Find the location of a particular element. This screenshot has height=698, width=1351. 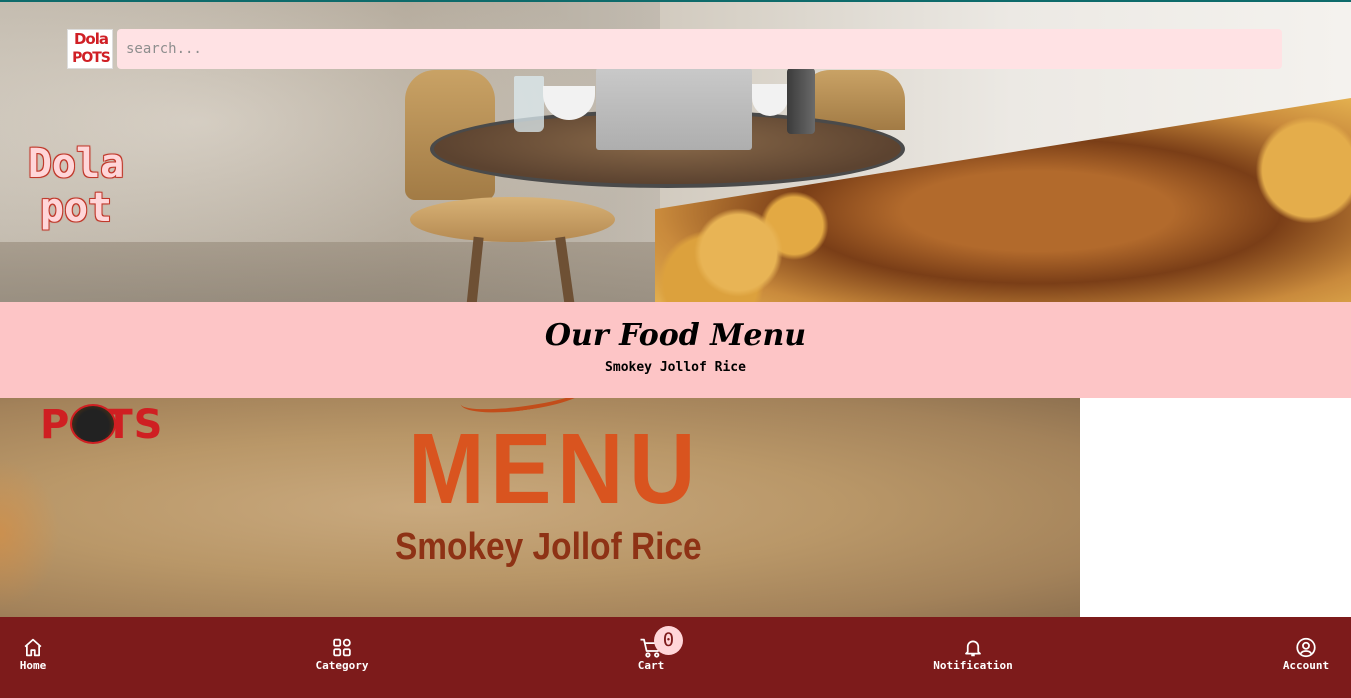

menu-image-heading: MENU is located at coordinates (554, 469).